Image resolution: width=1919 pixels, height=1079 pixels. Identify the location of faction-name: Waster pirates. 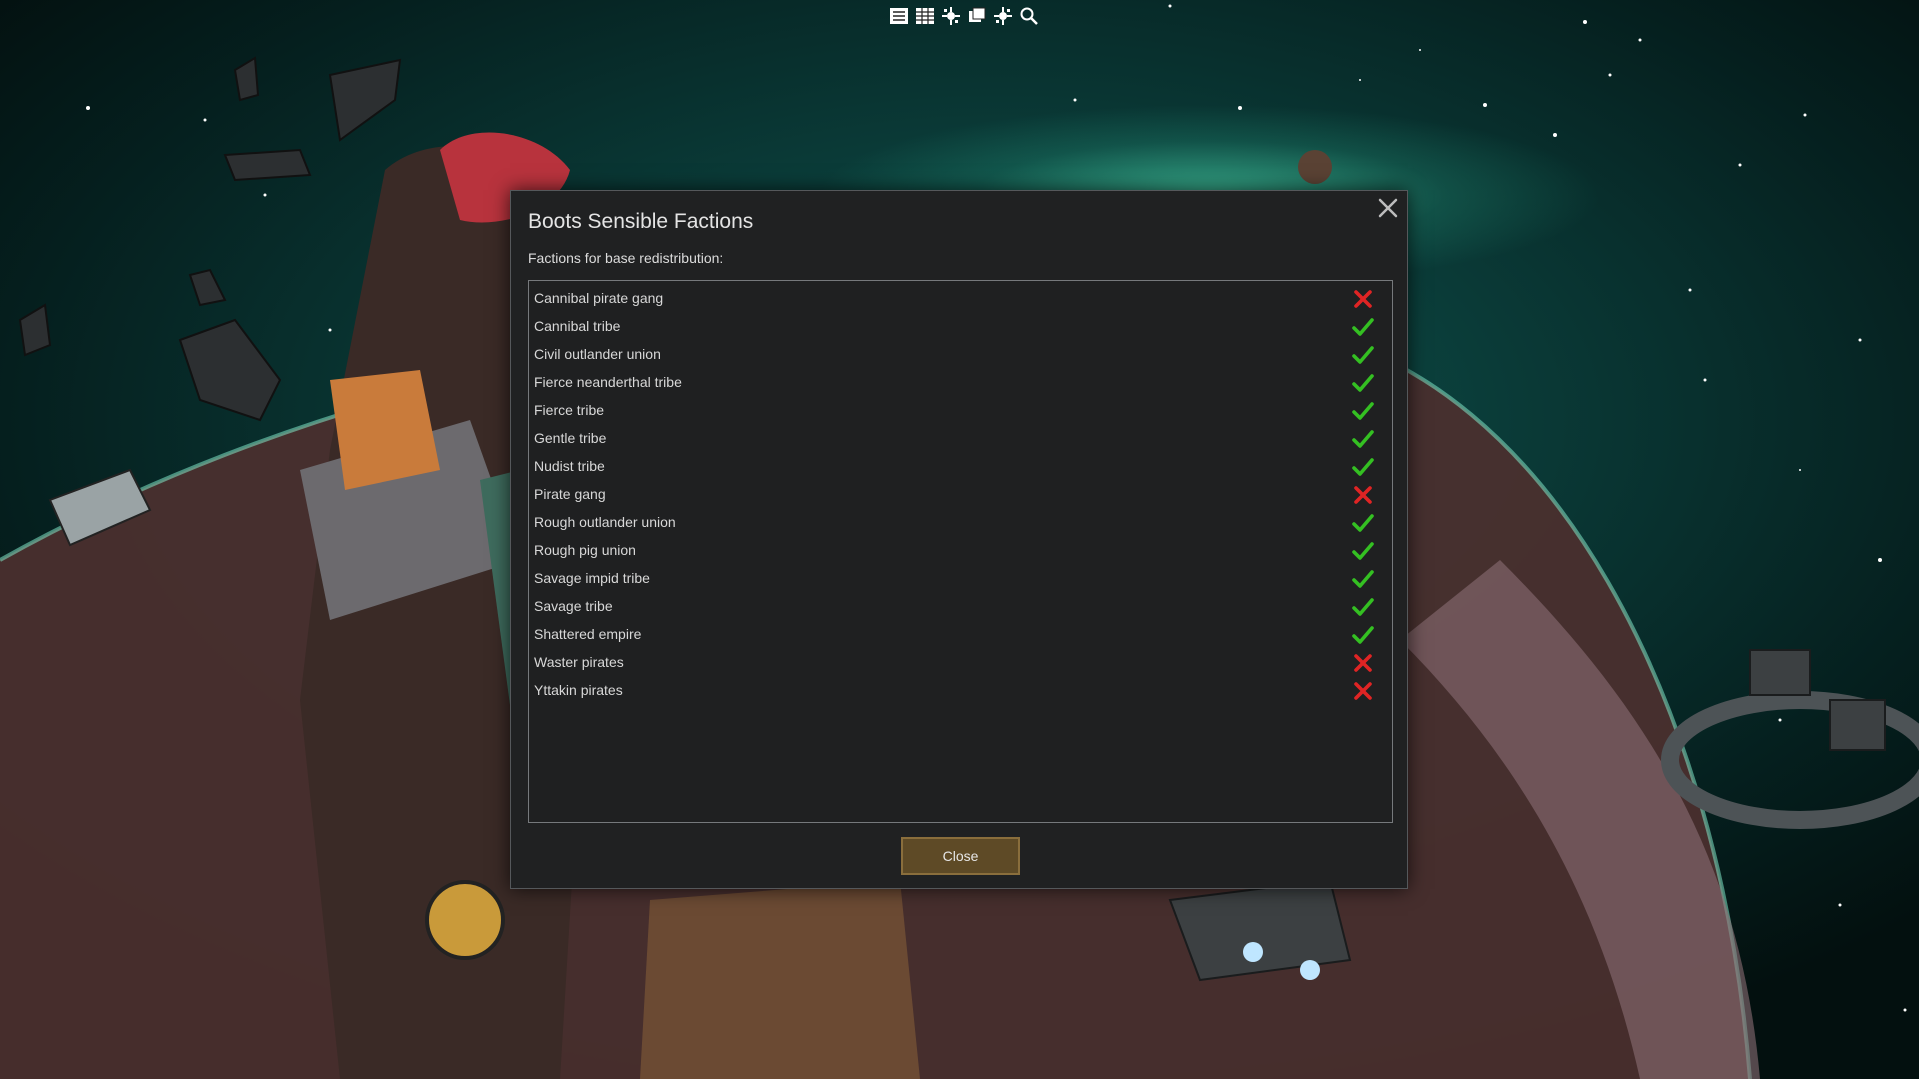
(579, 662).